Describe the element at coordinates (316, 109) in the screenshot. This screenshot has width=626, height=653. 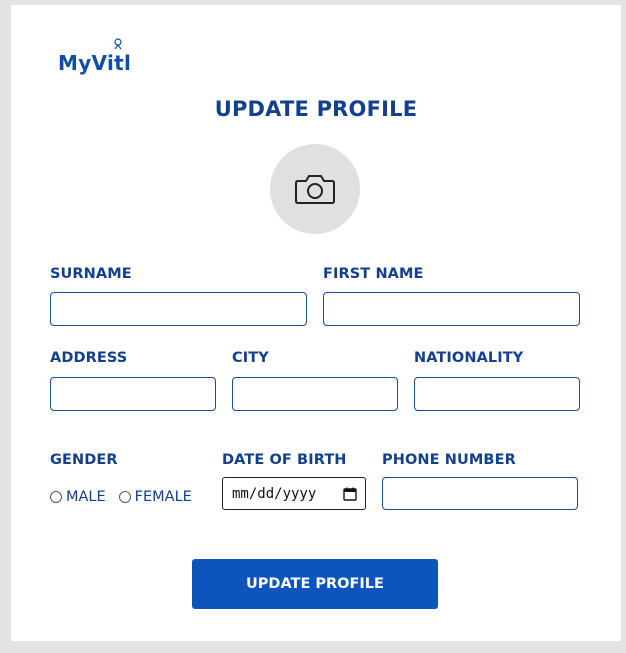
I see `page-title: UPDATE PROFILE` at that location.